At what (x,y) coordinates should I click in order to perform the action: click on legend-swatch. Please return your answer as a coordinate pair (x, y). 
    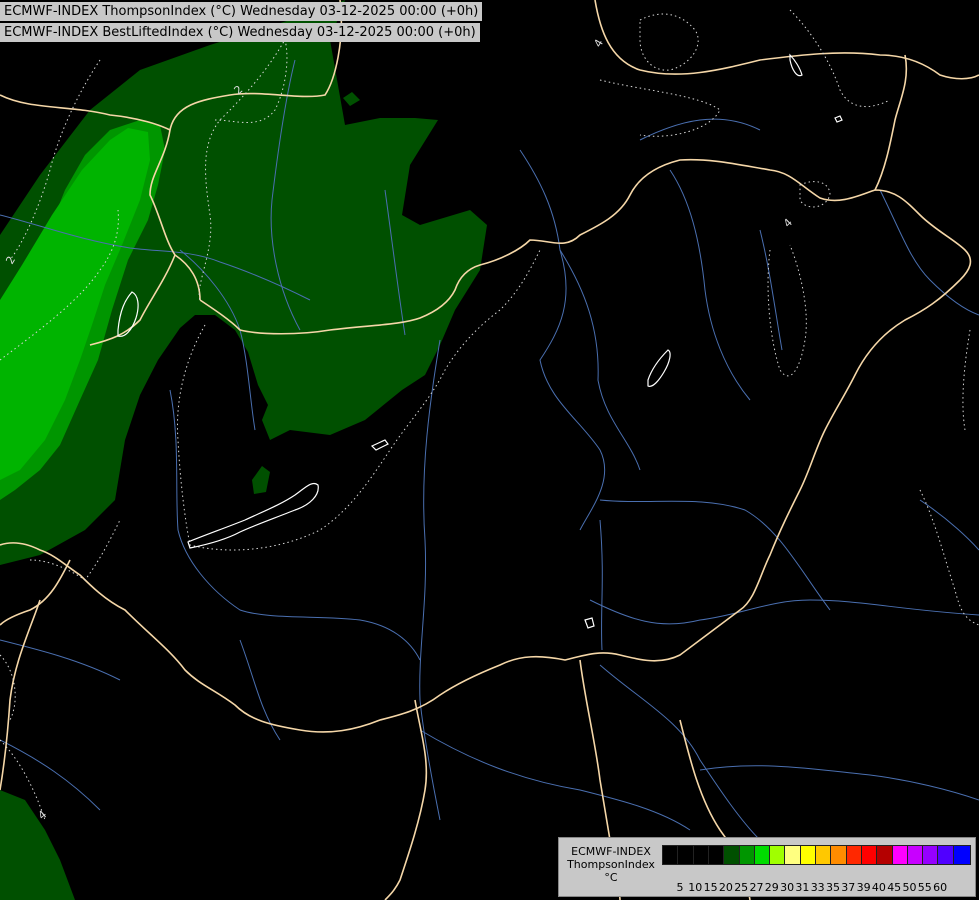
    Looking at the image, I should click on (961, 855).